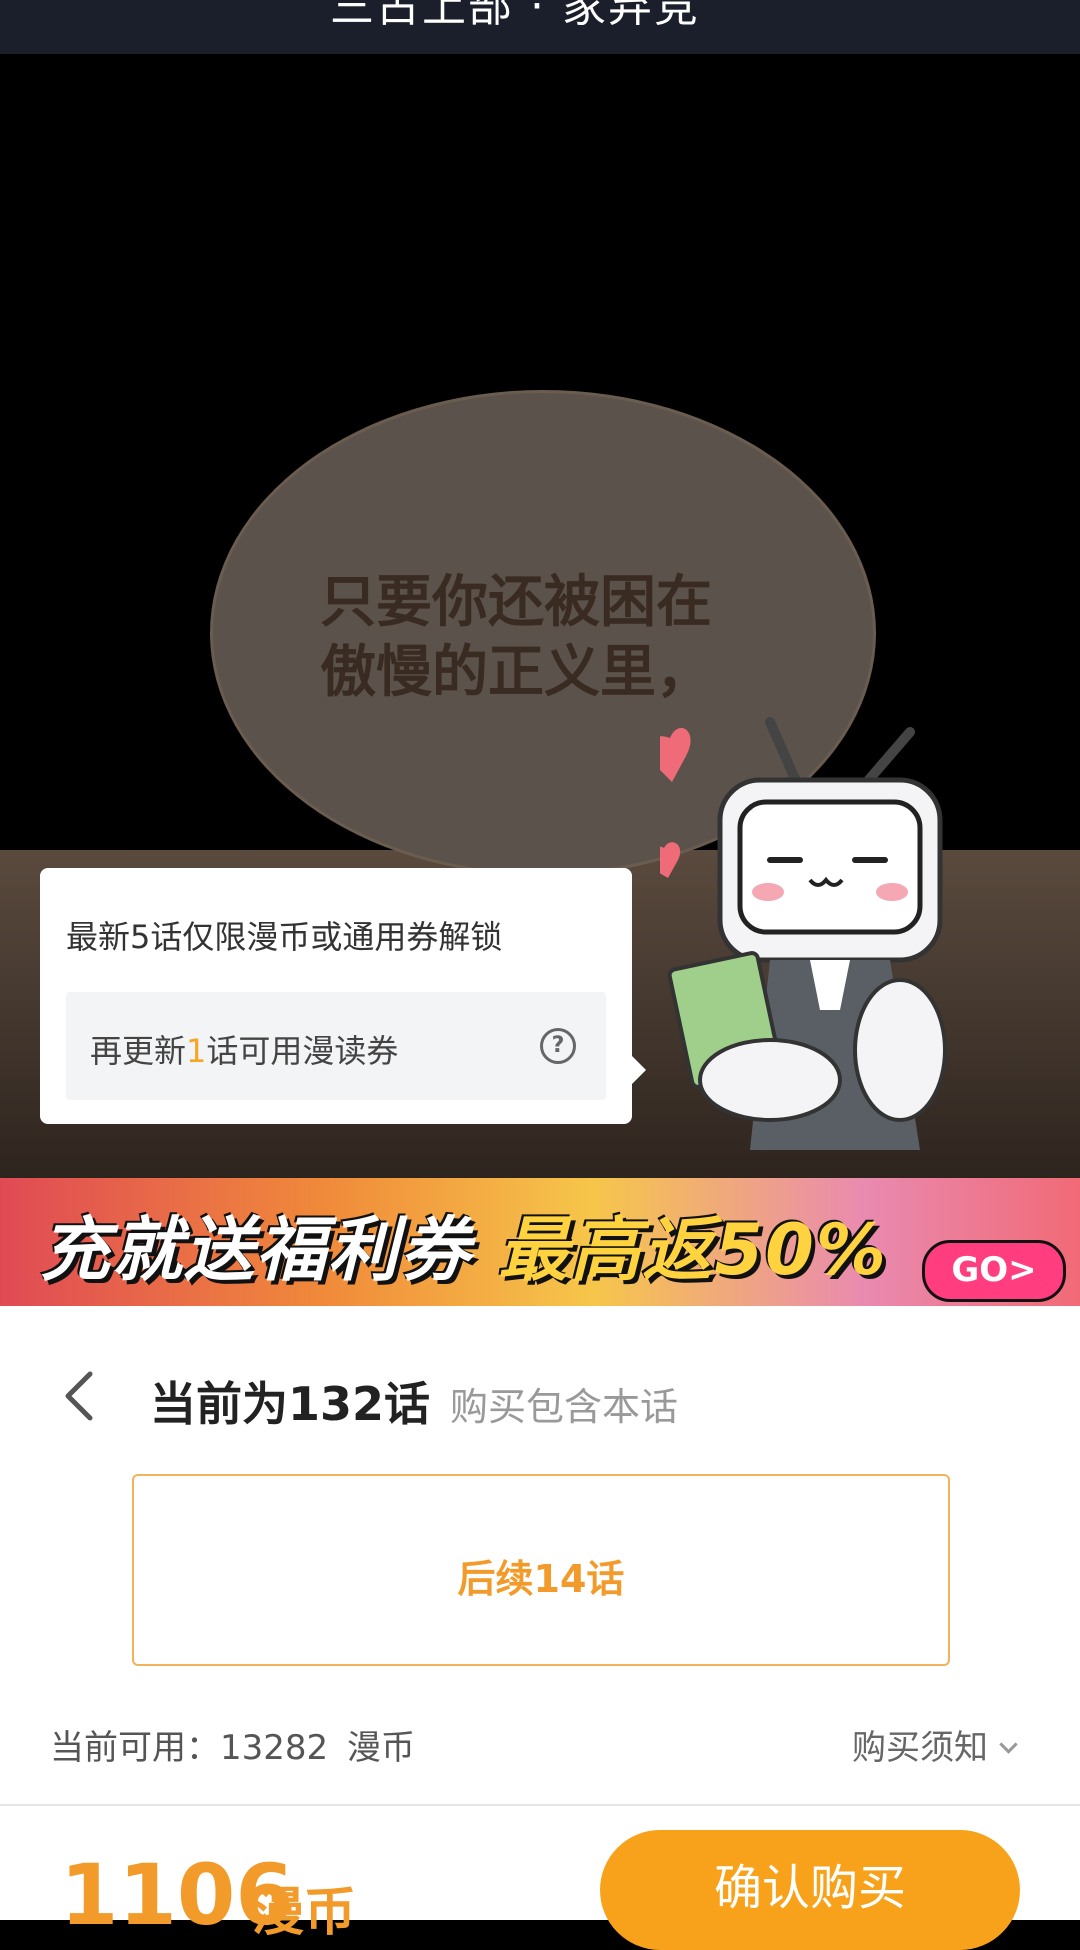 This screenshot has height=1950, width=1080. What do you see at coordinates (994, 1271) in the screenshot?
I see `promo-go-button: GO>` at bounding box center [994, 1271].